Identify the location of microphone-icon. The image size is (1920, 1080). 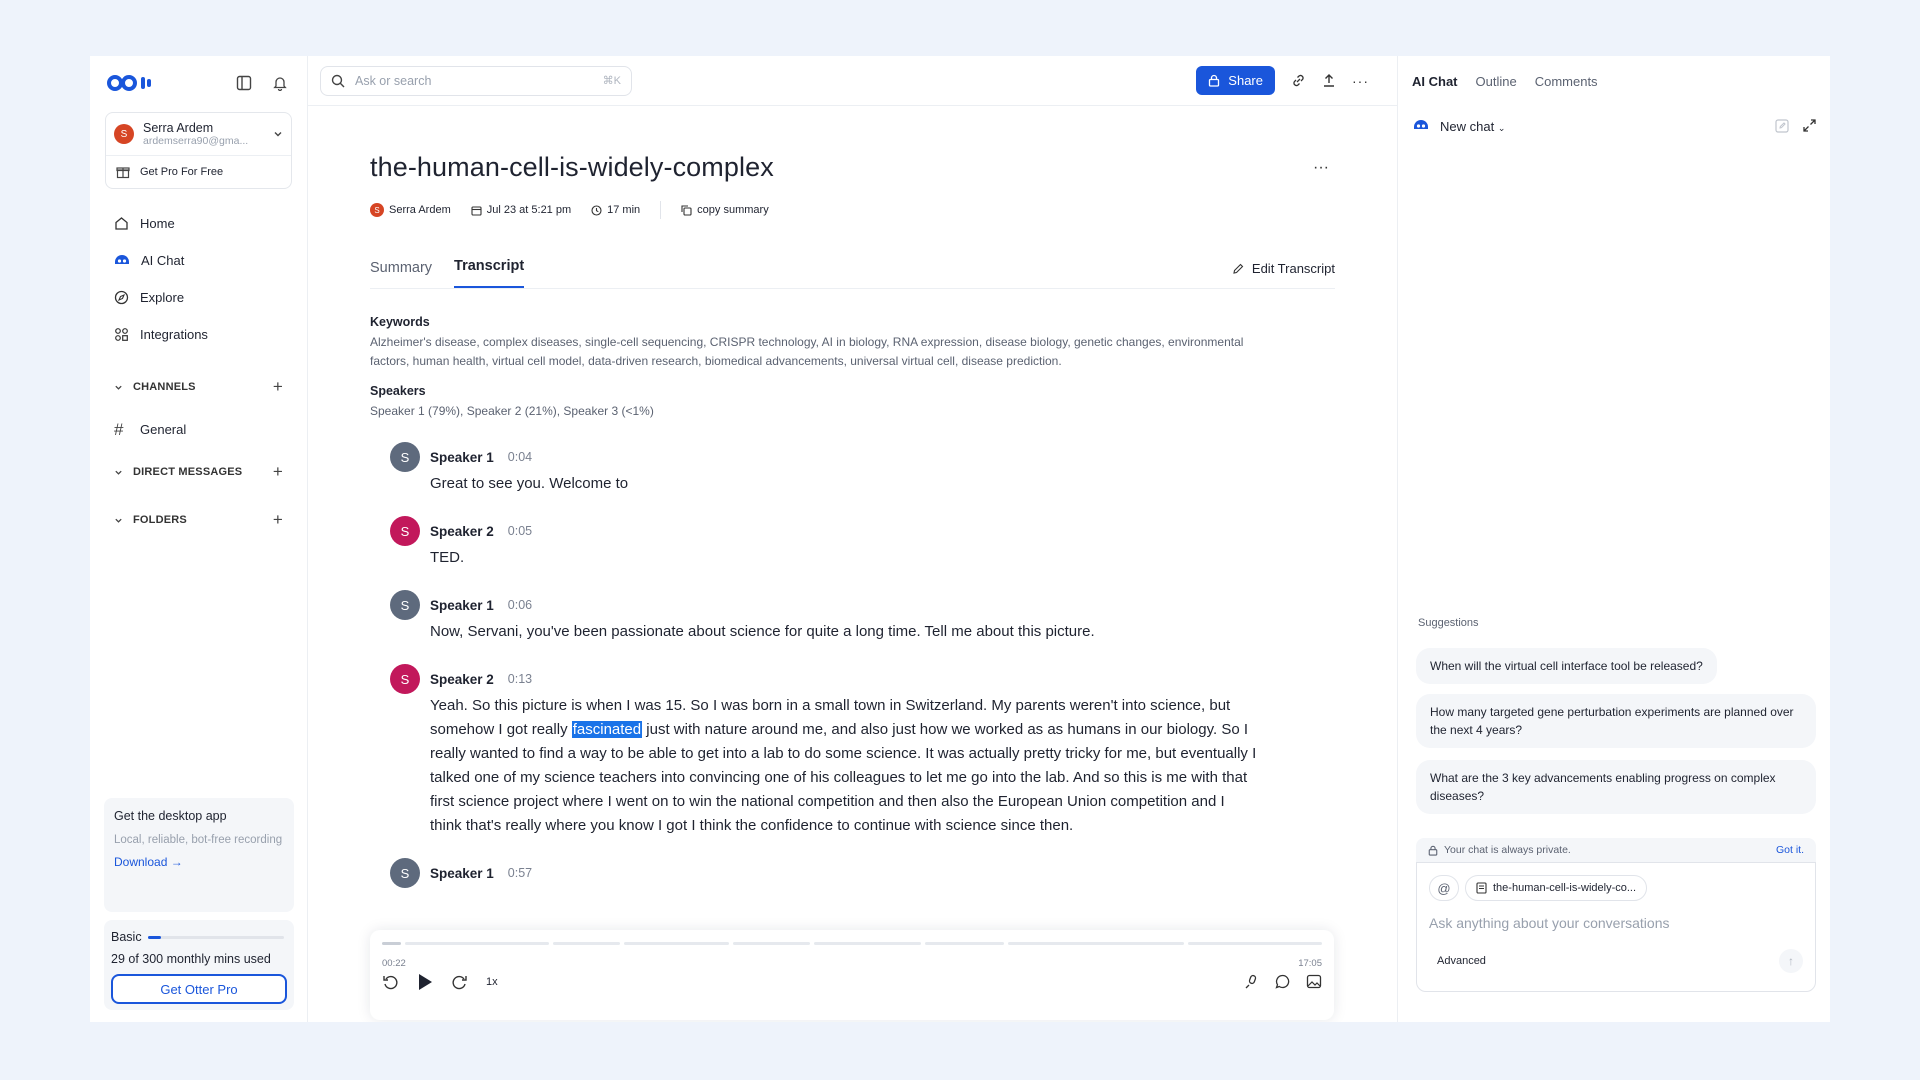
(1251, 982).